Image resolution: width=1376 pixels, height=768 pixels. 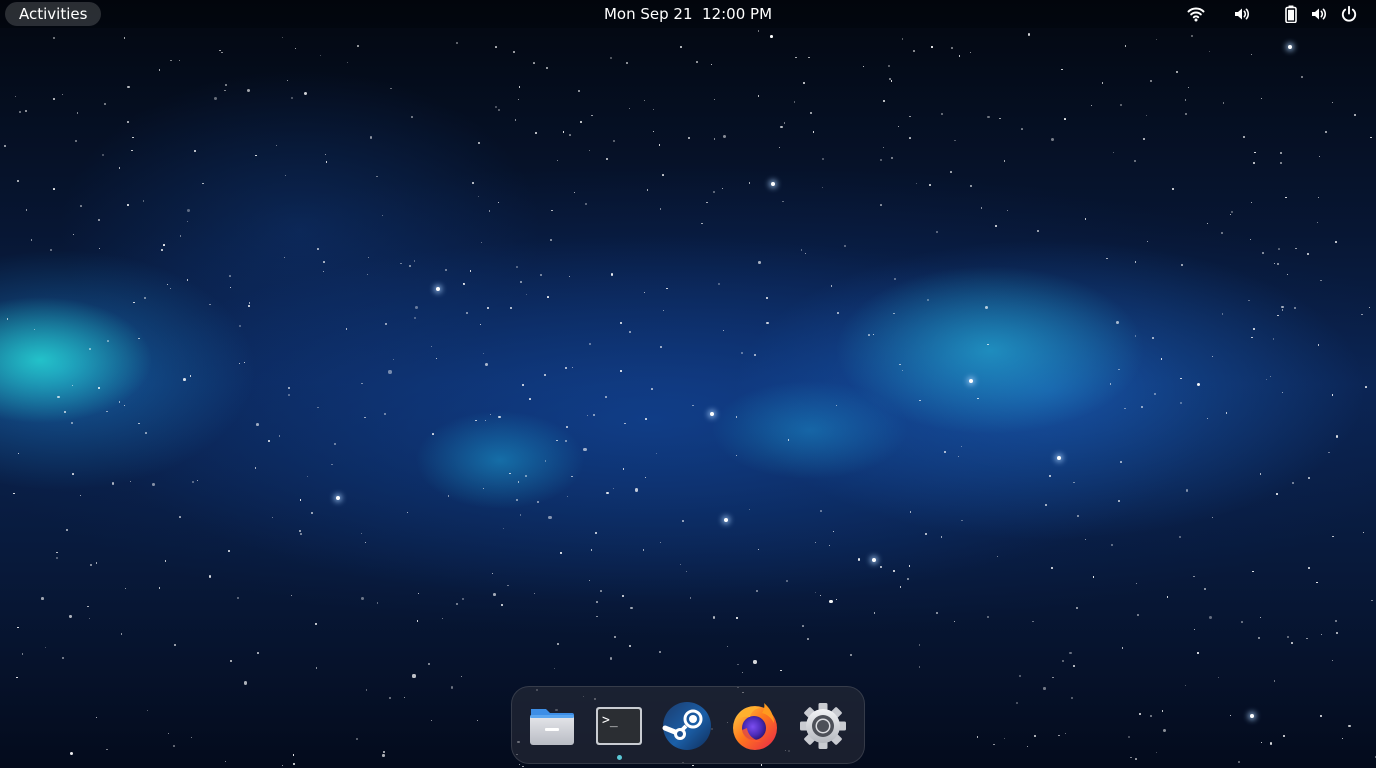 What do you see at coordinates (53, 14) in the screenshot?
I see `activities-button: Activities` at bounding box center [53, 14].